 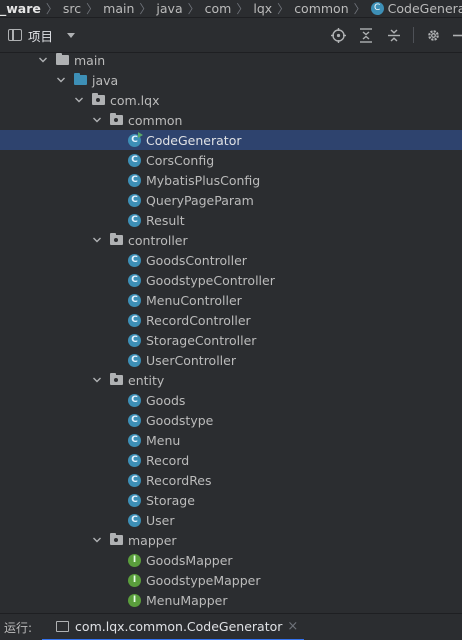 I want to click on breadcrumb-item-codegenerator: C CodeGenerator, so click(x=415, y=8).